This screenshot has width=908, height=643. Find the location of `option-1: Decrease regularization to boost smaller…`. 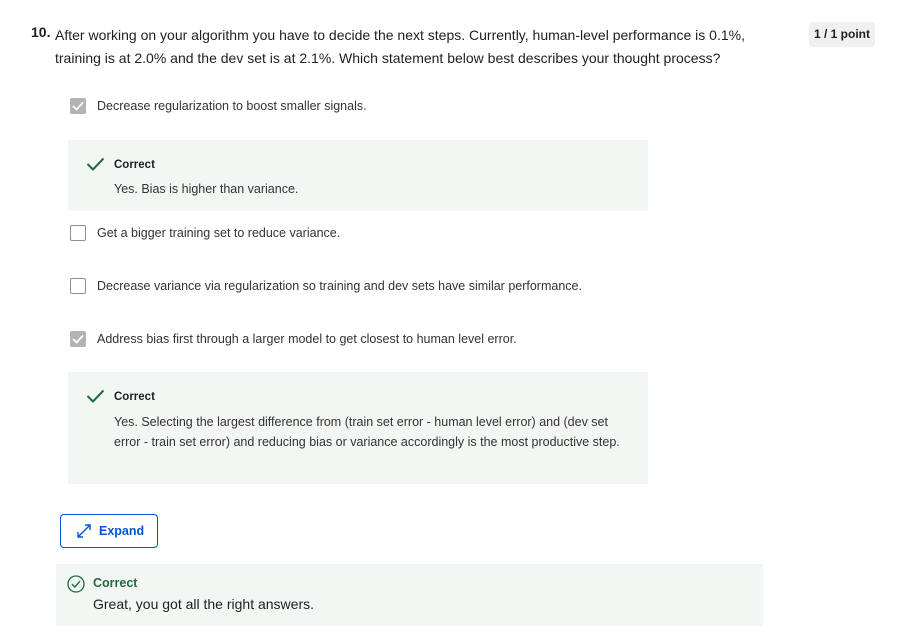

option-1: Decrease regularization to boost smaller… is located at coordinates (218, 106).